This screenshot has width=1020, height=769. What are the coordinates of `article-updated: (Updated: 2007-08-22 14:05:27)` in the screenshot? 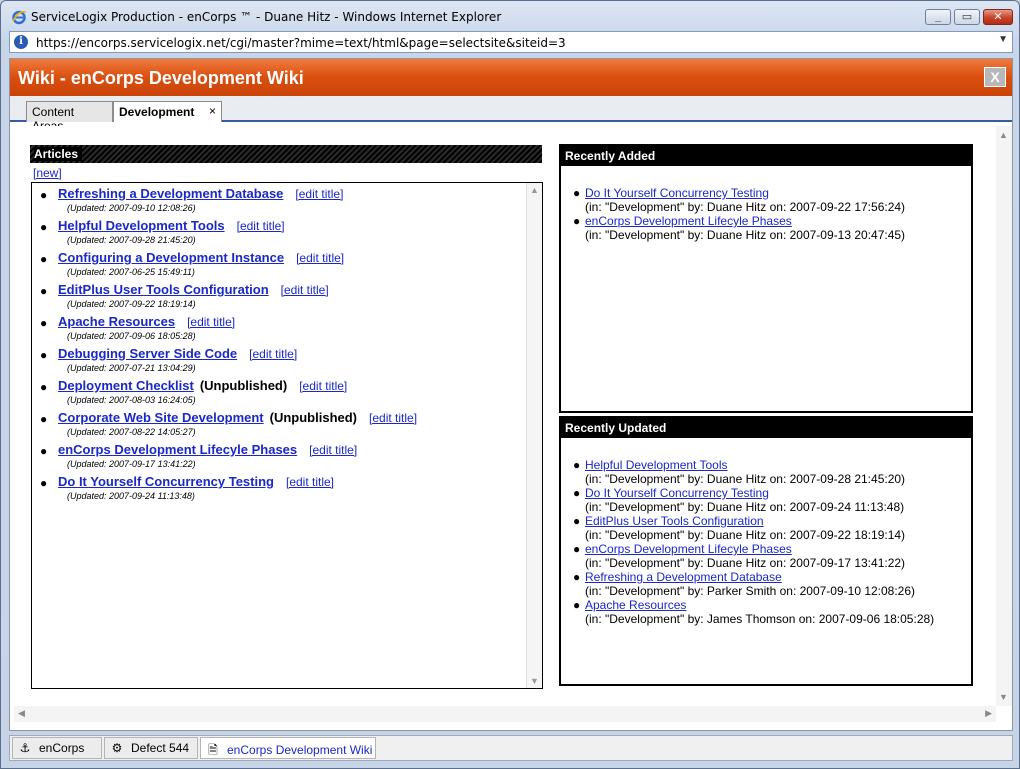 It's located at (131, 432).